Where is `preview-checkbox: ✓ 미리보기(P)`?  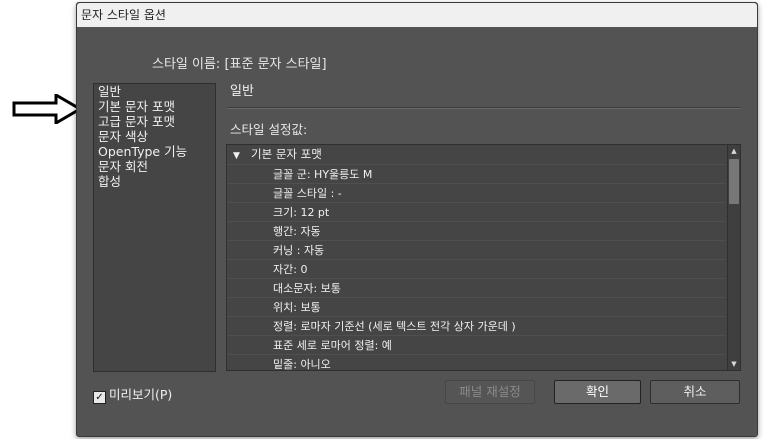
preview-checkbox: ✓ 미리보기(P) is located at coordinates (132, 394).